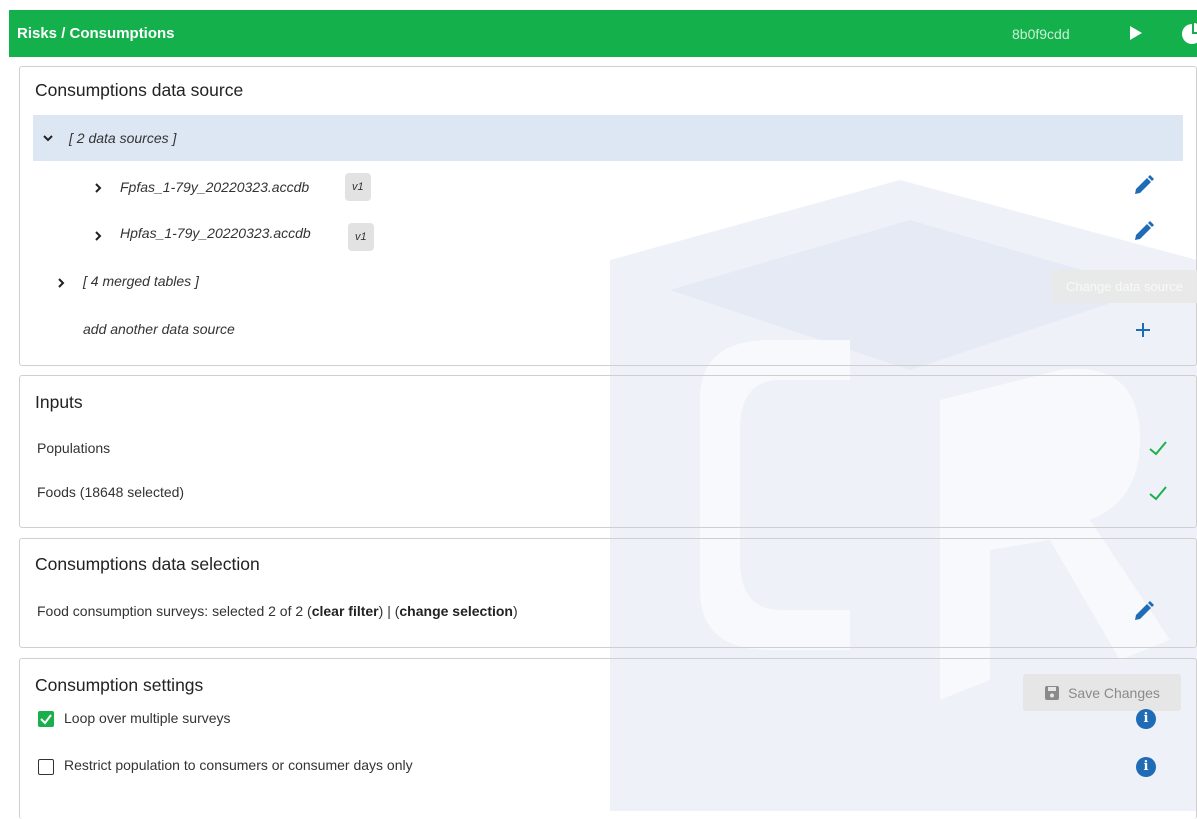 Image resolution: width=1197 pixels, height=819 pixels. What do you see at coordinates (147, 718) in the screenshot?
I see `loop-surveys-label: Loop over multiple surveys` at bounding box center [147, 718].